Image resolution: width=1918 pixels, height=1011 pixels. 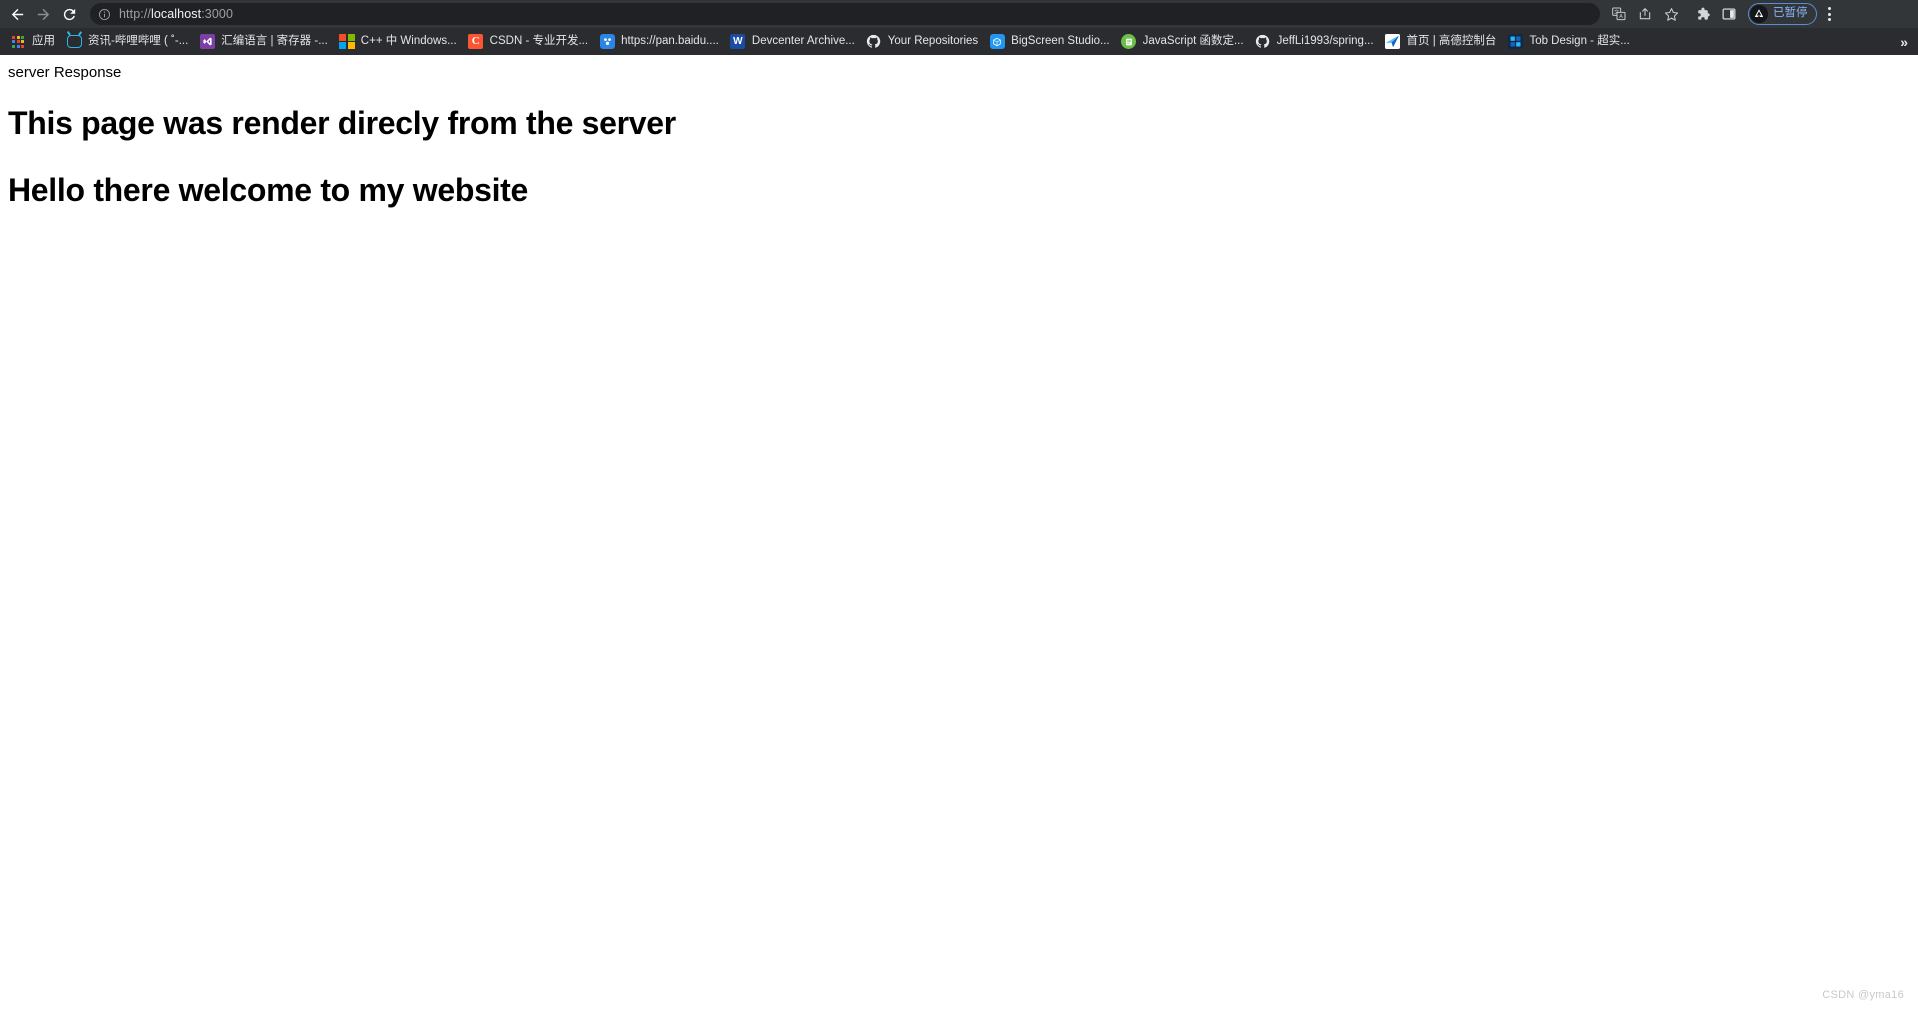 What do you see at coordinates (43, 14) in the screenshot?
I see `forward-button` at bounding box center [43, 14].